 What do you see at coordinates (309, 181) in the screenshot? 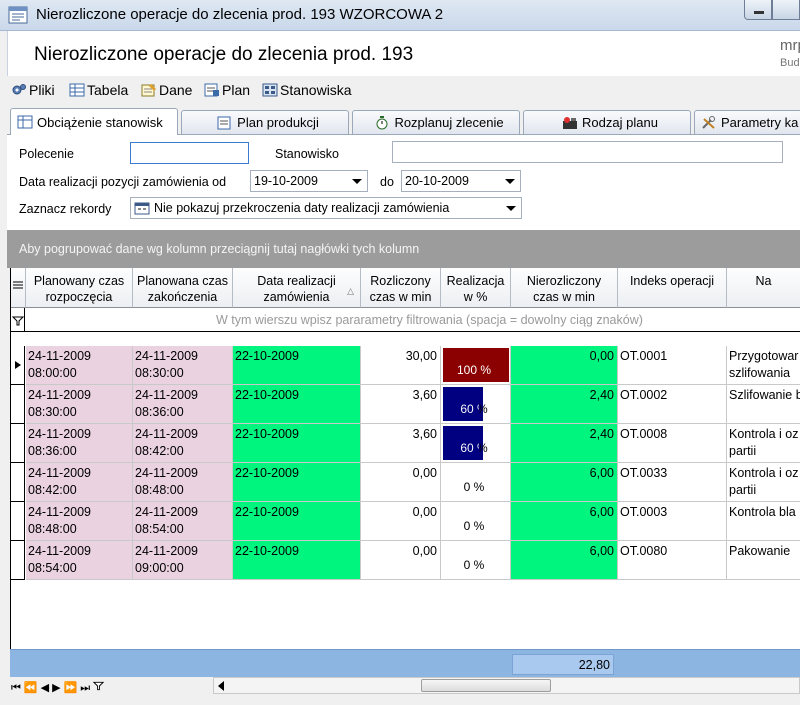
I see `date-from-combo: 19-10-2009` at bounding box center [309, 181].